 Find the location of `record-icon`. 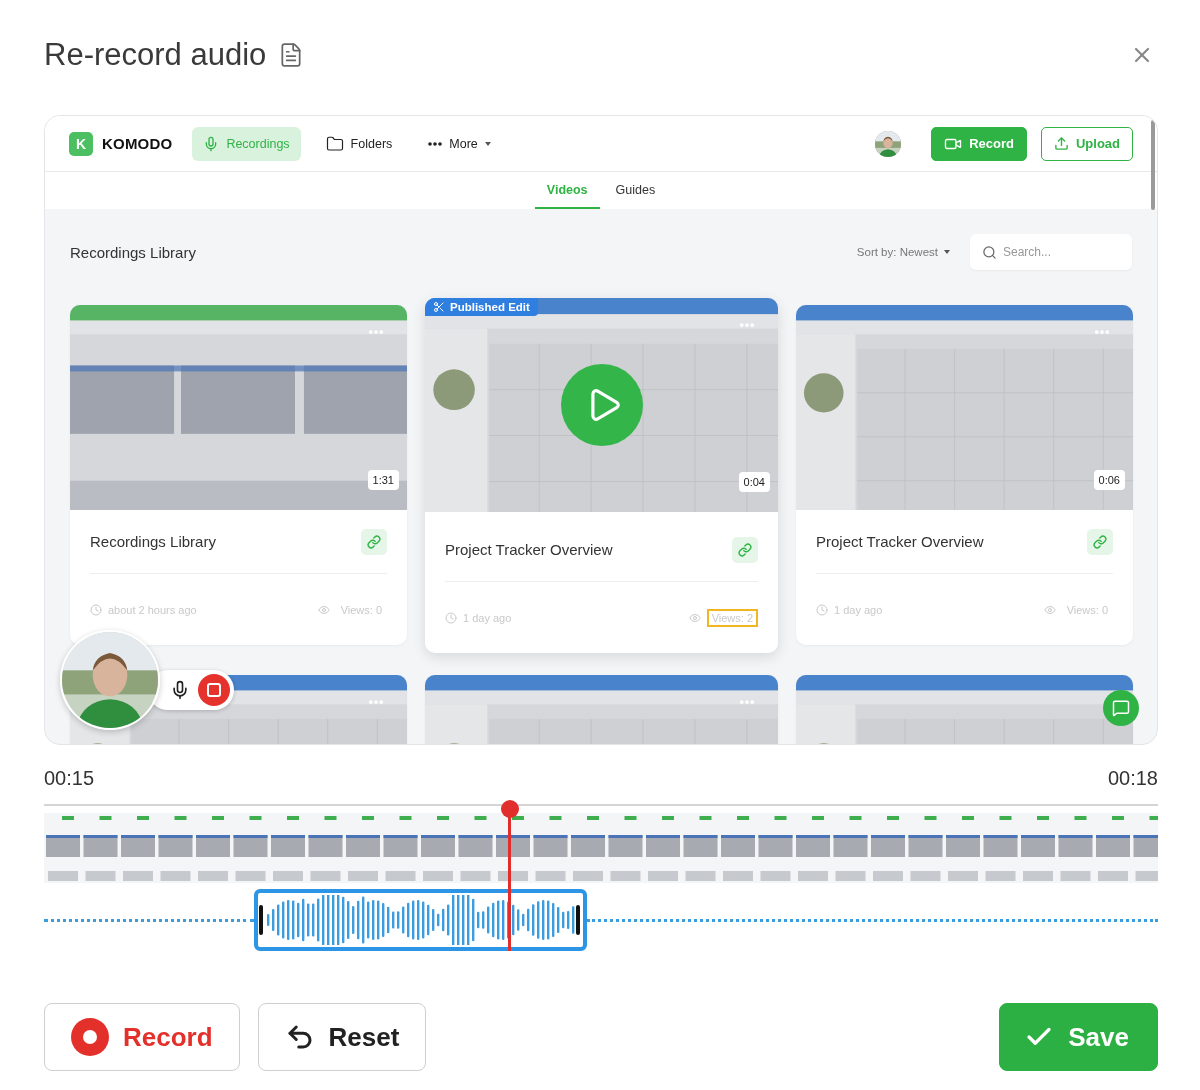

record-icon is located at coordinates (90, 1037).